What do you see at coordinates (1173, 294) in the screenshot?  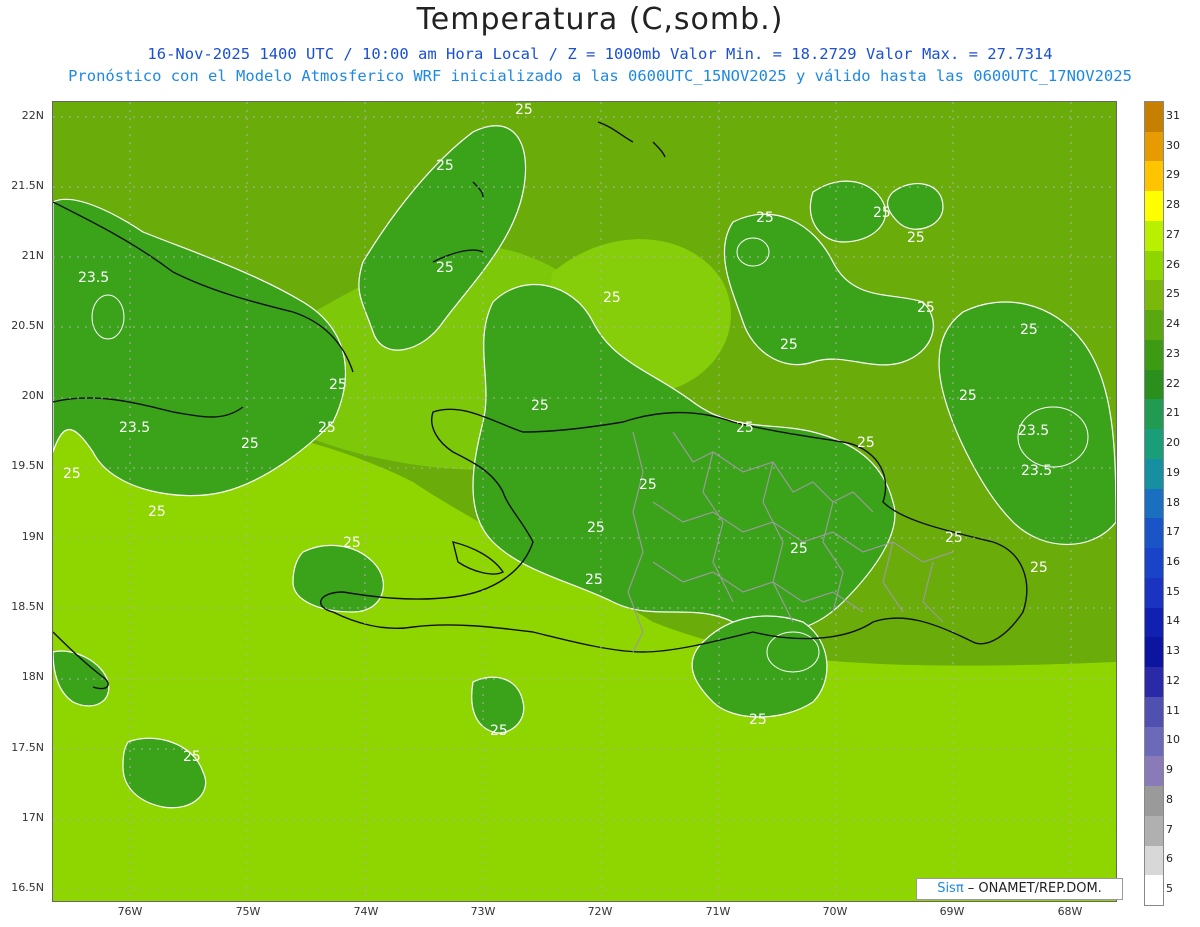 I see `colorbar-label: 25` at bounding box center [1173, 294].